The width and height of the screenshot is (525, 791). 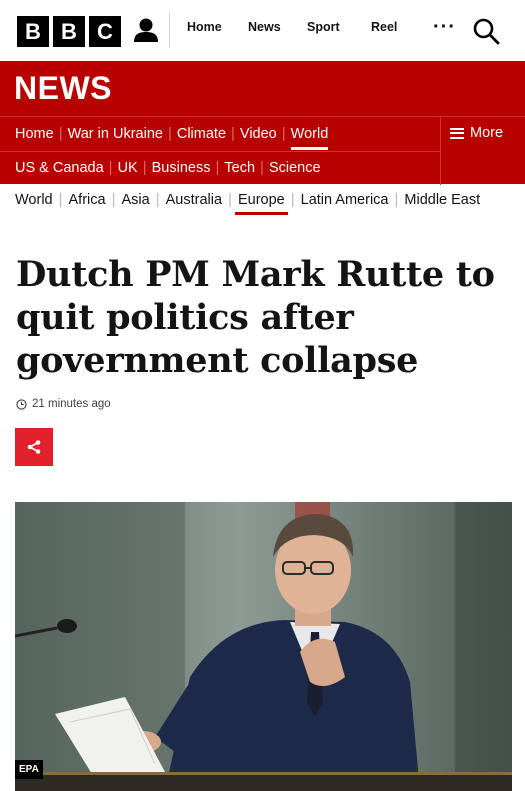 What do you see at coordinates (482, 151) in the screenshot?
I see `more-container: More` at bounding box center [482, 151].